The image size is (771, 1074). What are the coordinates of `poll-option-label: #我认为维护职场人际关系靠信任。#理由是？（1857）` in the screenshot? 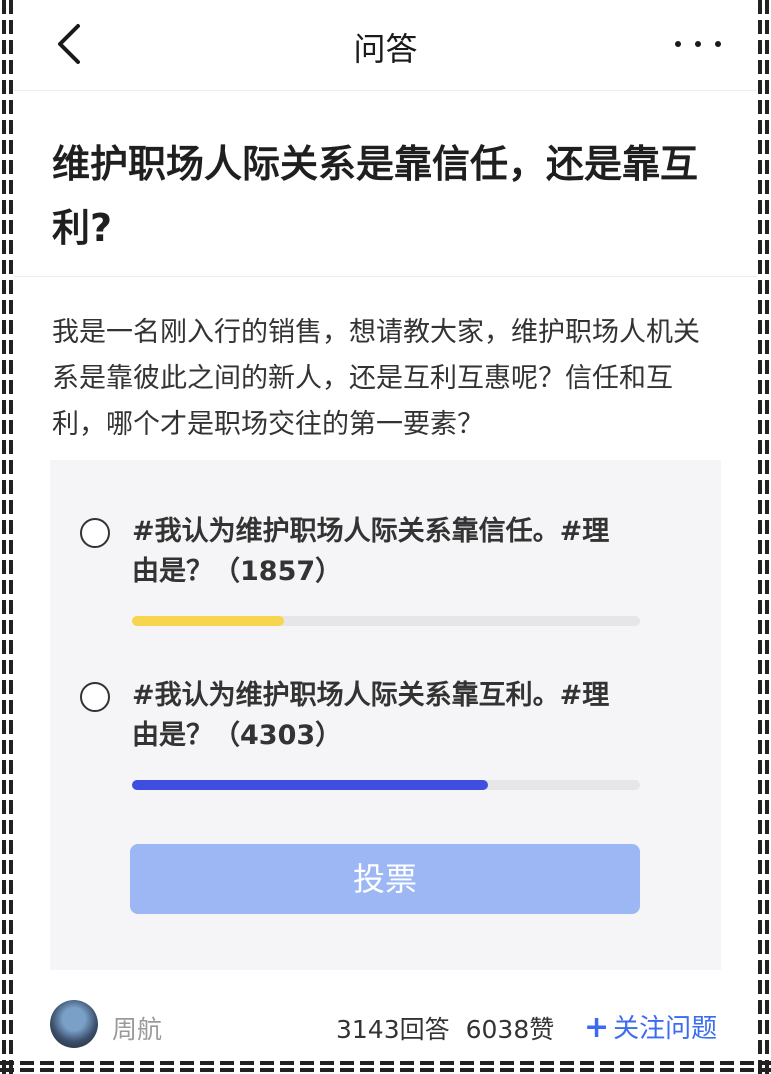 It's located at (371, 551).